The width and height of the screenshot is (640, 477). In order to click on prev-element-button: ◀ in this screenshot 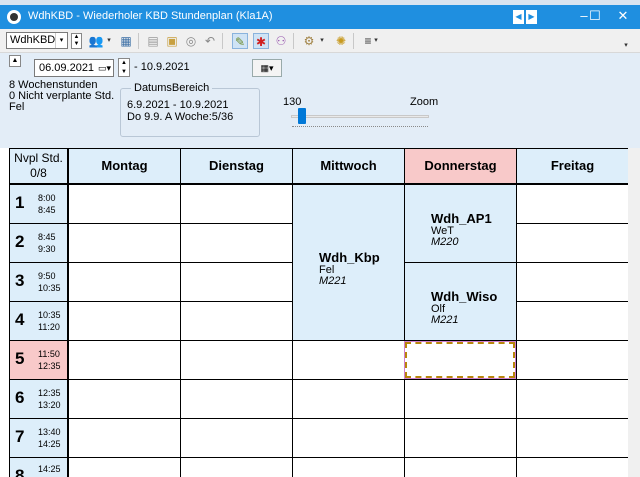, I will do `click(518, 17)`.